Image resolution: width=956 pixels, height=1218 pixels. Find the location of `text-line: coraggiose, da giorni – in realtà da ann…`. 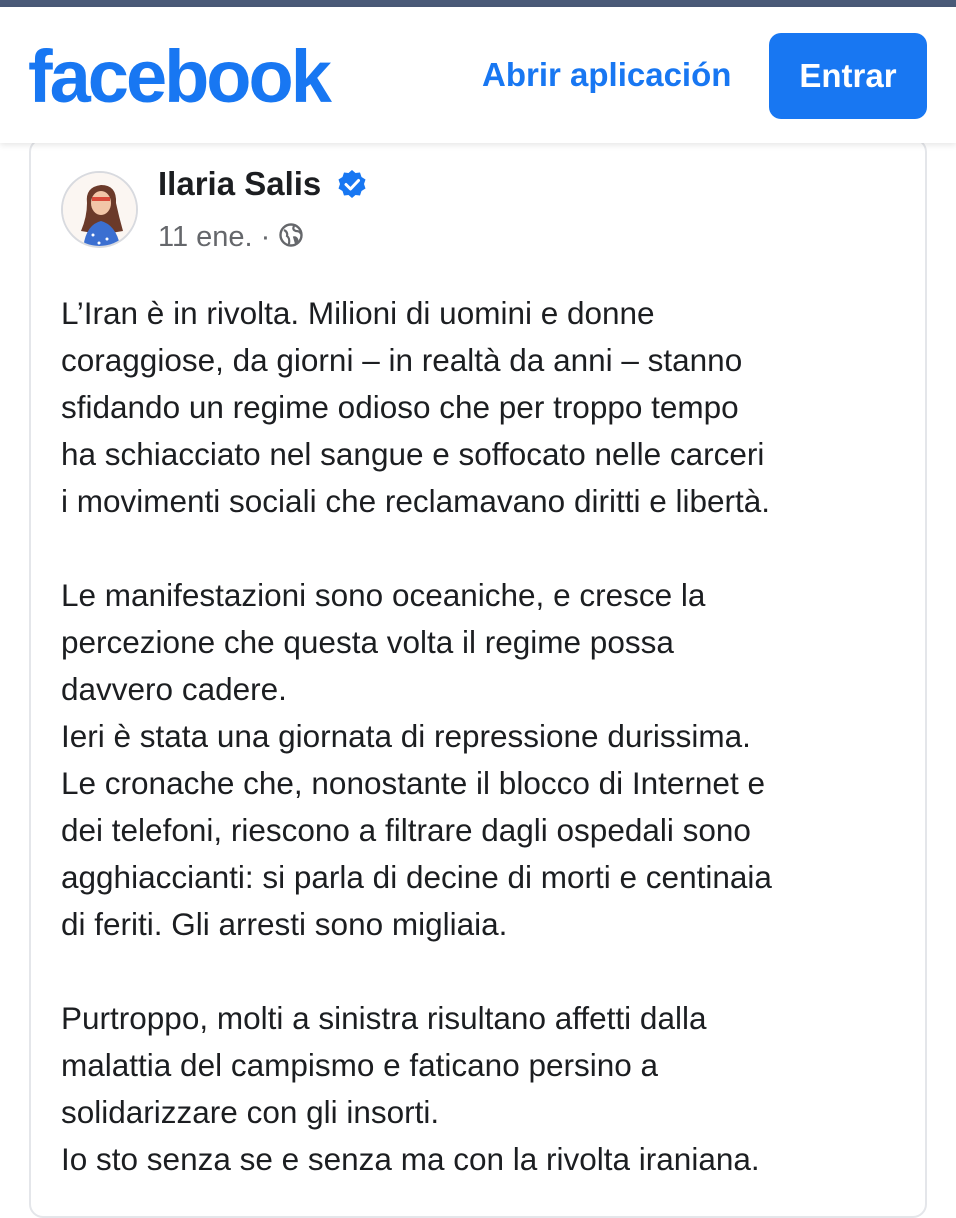

text-line: coraggiose, da giorni – in realtà da ann… is located at coordinates (402, 360).